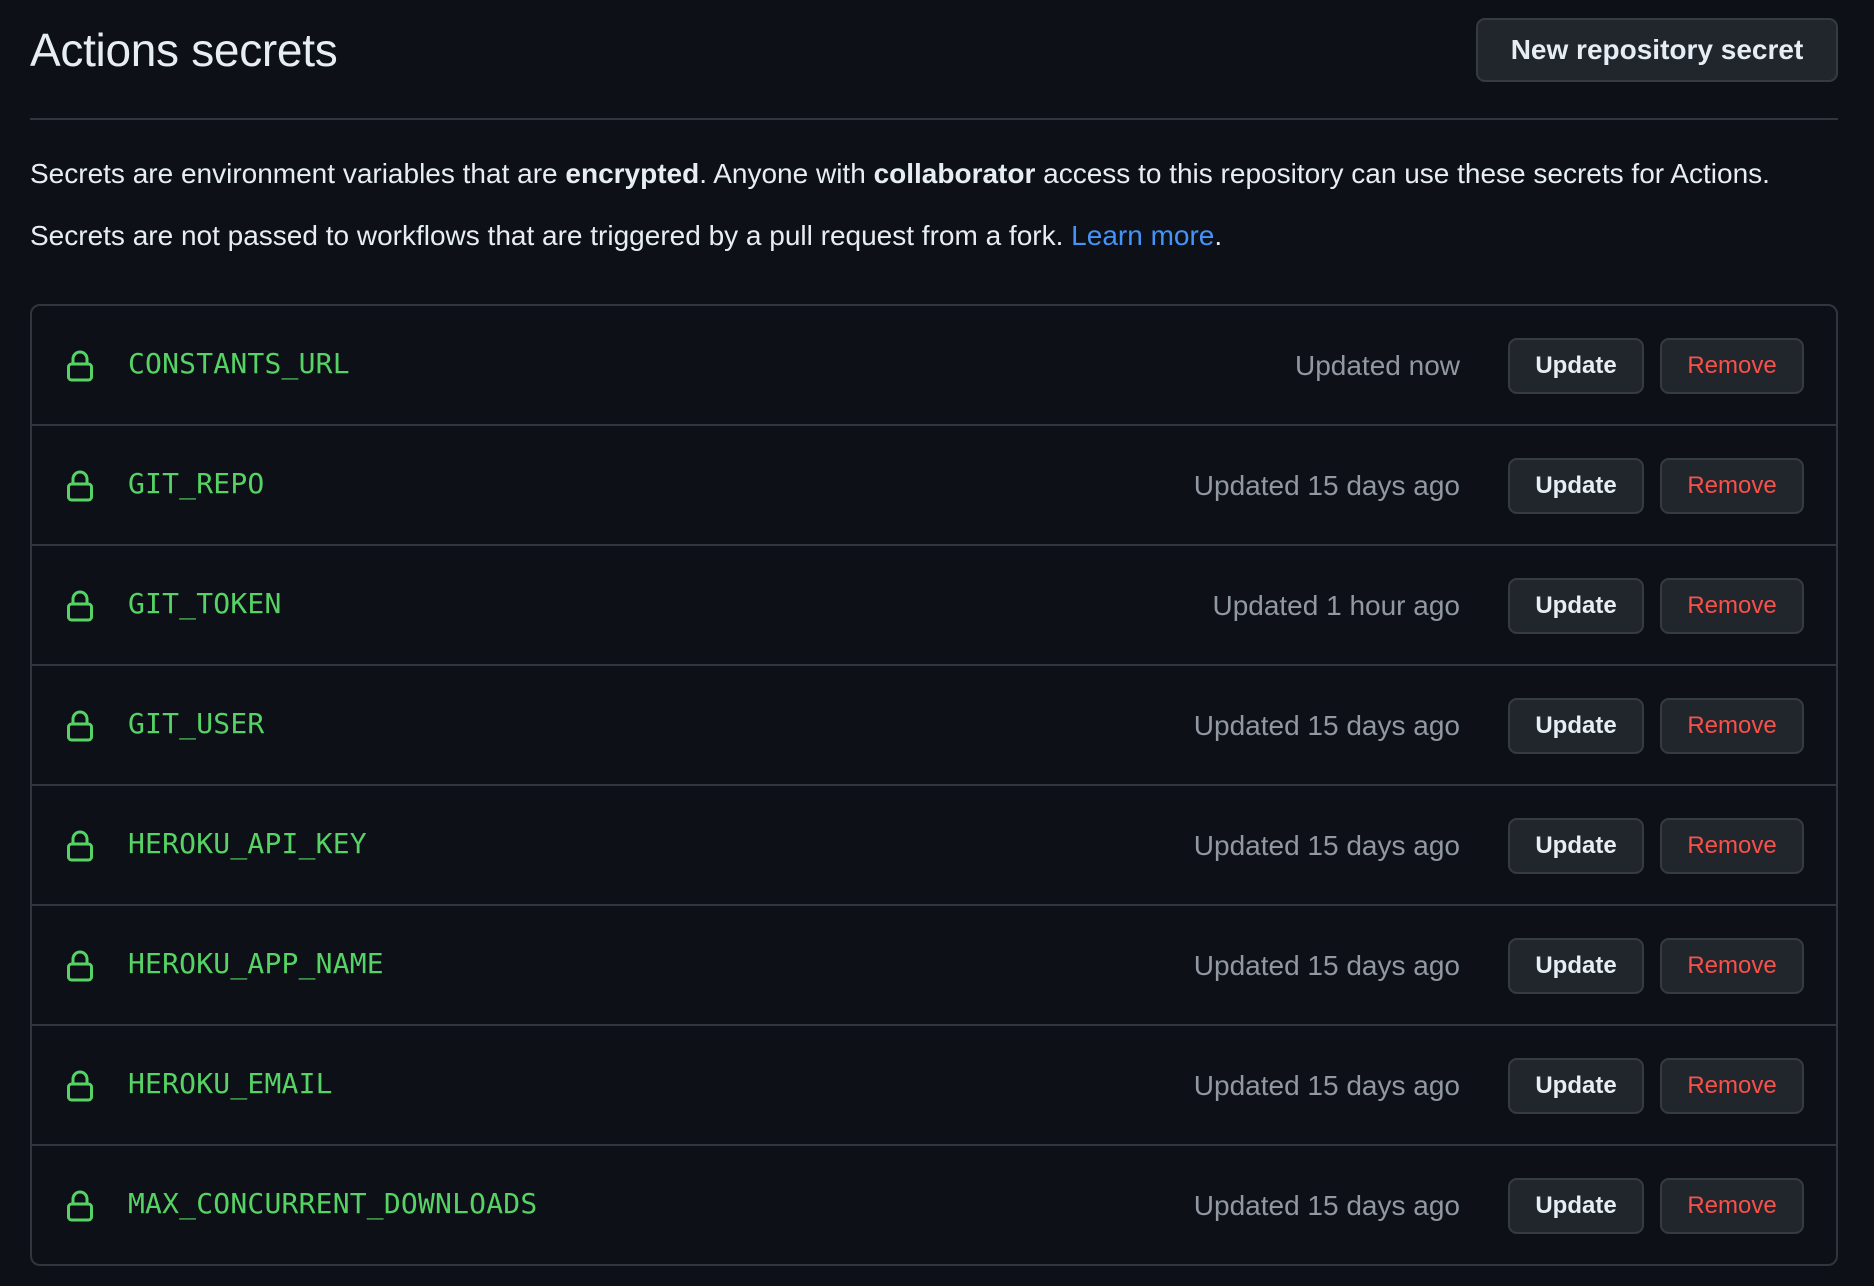 This screenshot has height=1286, width=1874. Describe the element at coordinates (184, 50) in the screenshot. I see `page-title: Actions secrets` at that location.